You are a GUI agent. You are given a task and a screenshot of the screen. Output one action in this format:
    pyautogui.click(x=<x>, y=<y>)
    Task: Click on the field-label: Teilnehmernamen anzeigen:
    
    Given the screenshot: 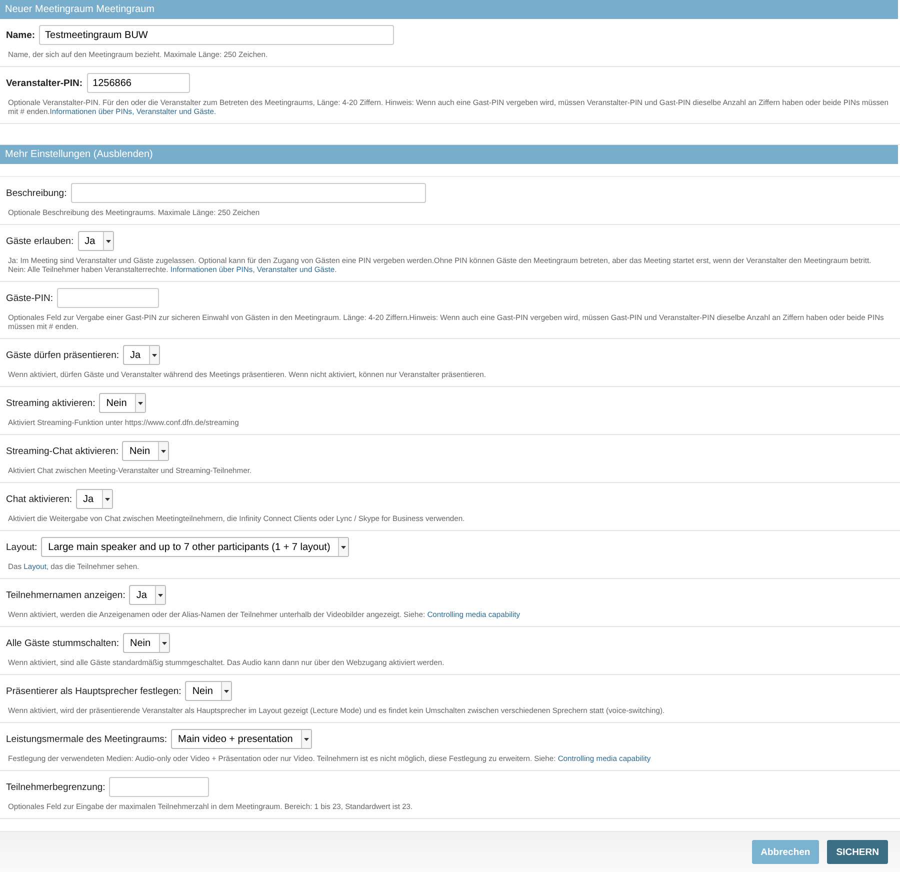 What is the action you would take?
    pyautogui.click(x=66, y=595)
    